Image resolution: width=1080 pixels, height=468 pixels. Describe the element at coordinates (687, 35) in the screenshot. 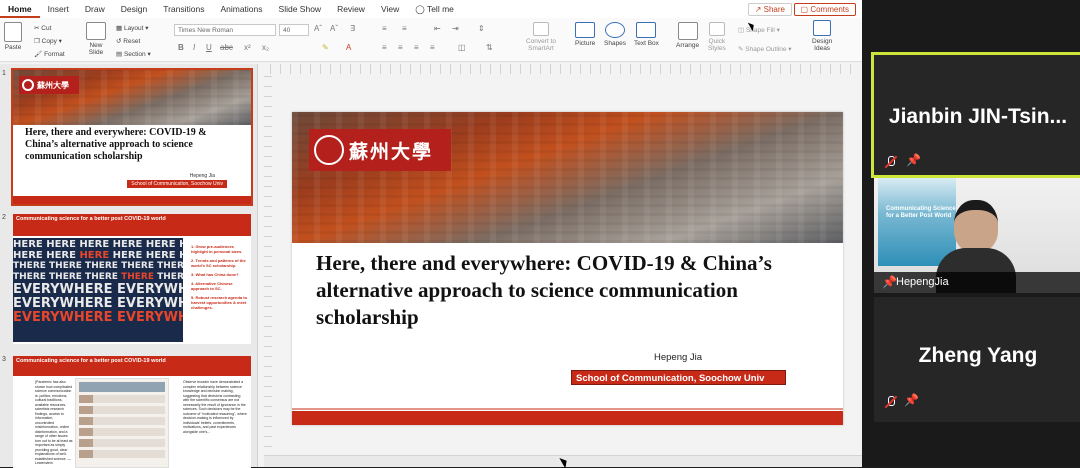

I see `arrange-button: Arrange` at that location.